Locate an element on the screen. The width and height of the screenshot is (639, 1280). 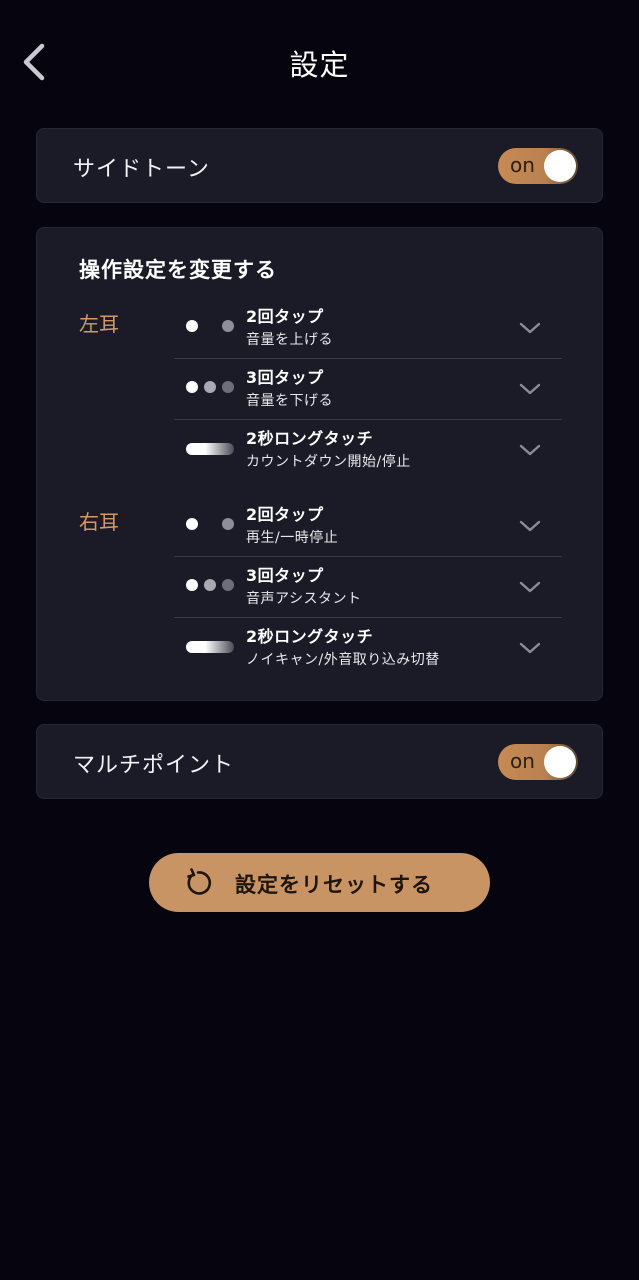
operations-title: 操作設定を変更する is located at coordinates (178, 270).